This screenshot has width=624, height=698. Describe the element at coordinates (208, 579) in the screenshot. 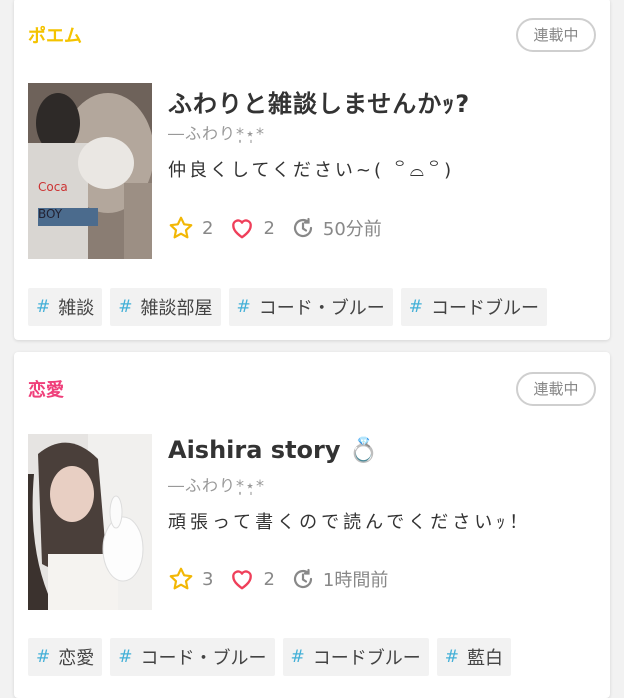

I see `star-count: 3` at that location.